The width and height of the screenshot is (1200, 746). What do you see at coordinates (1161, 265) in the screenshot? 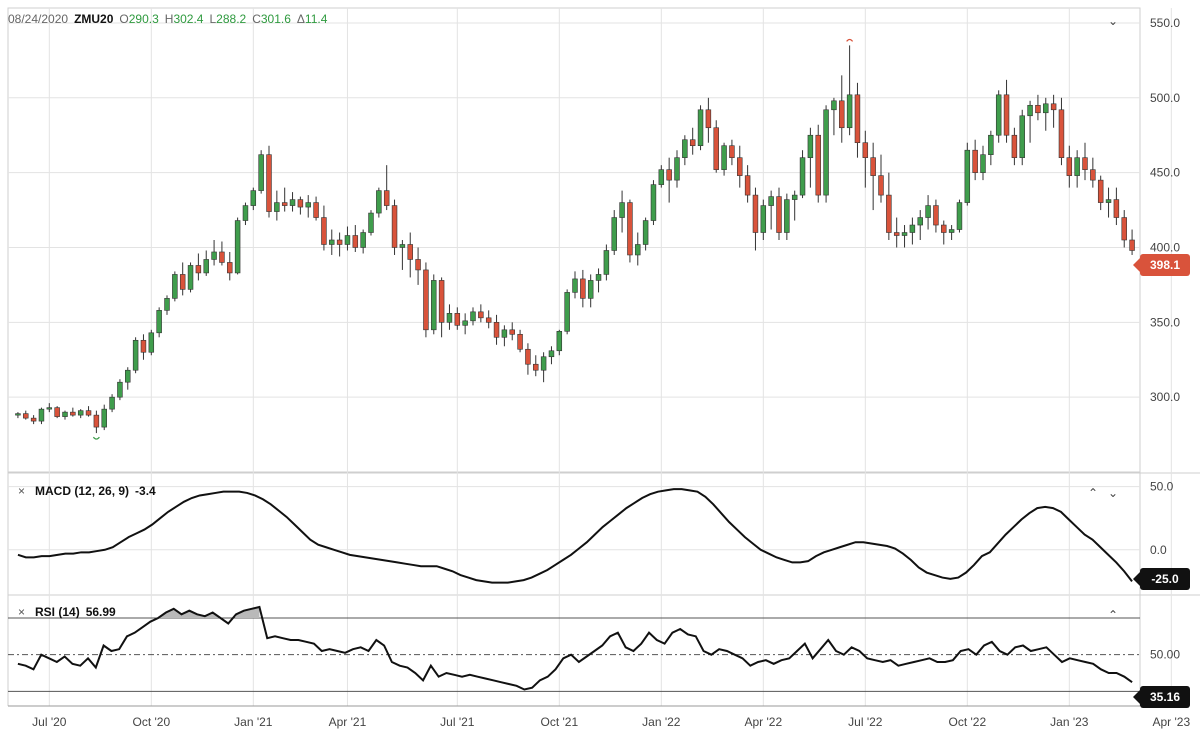
I see `last-price-tag: 398.1` at bounding box center [1161, 265].